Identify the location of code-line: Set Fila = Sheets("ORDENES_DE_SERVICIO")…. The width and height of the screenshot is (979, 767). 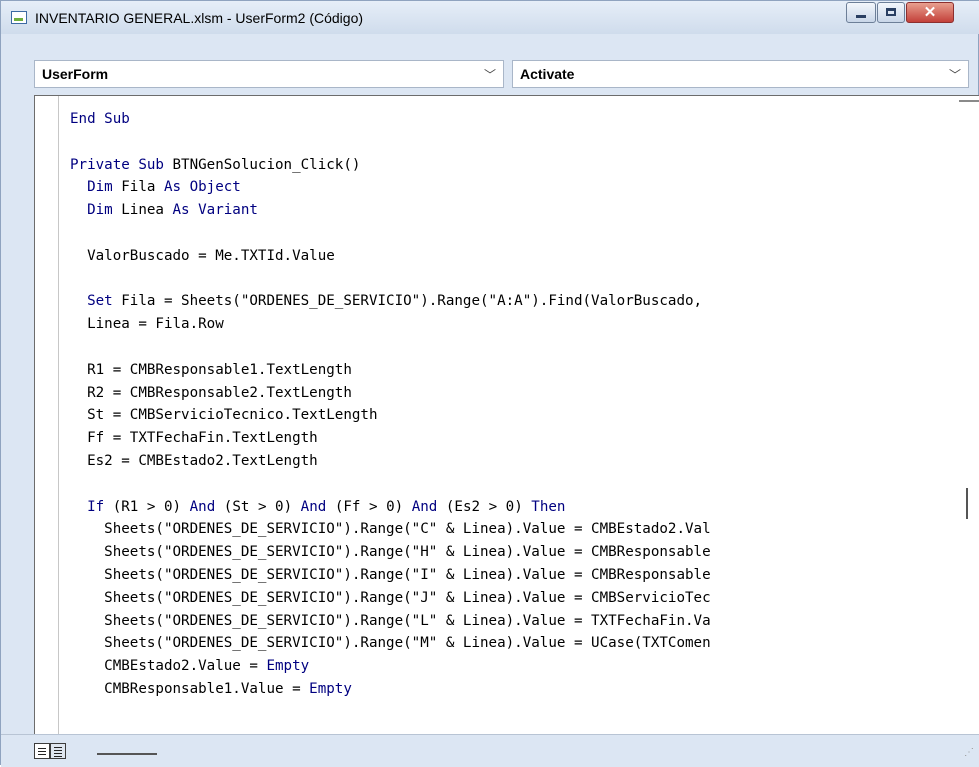
(390, 301).